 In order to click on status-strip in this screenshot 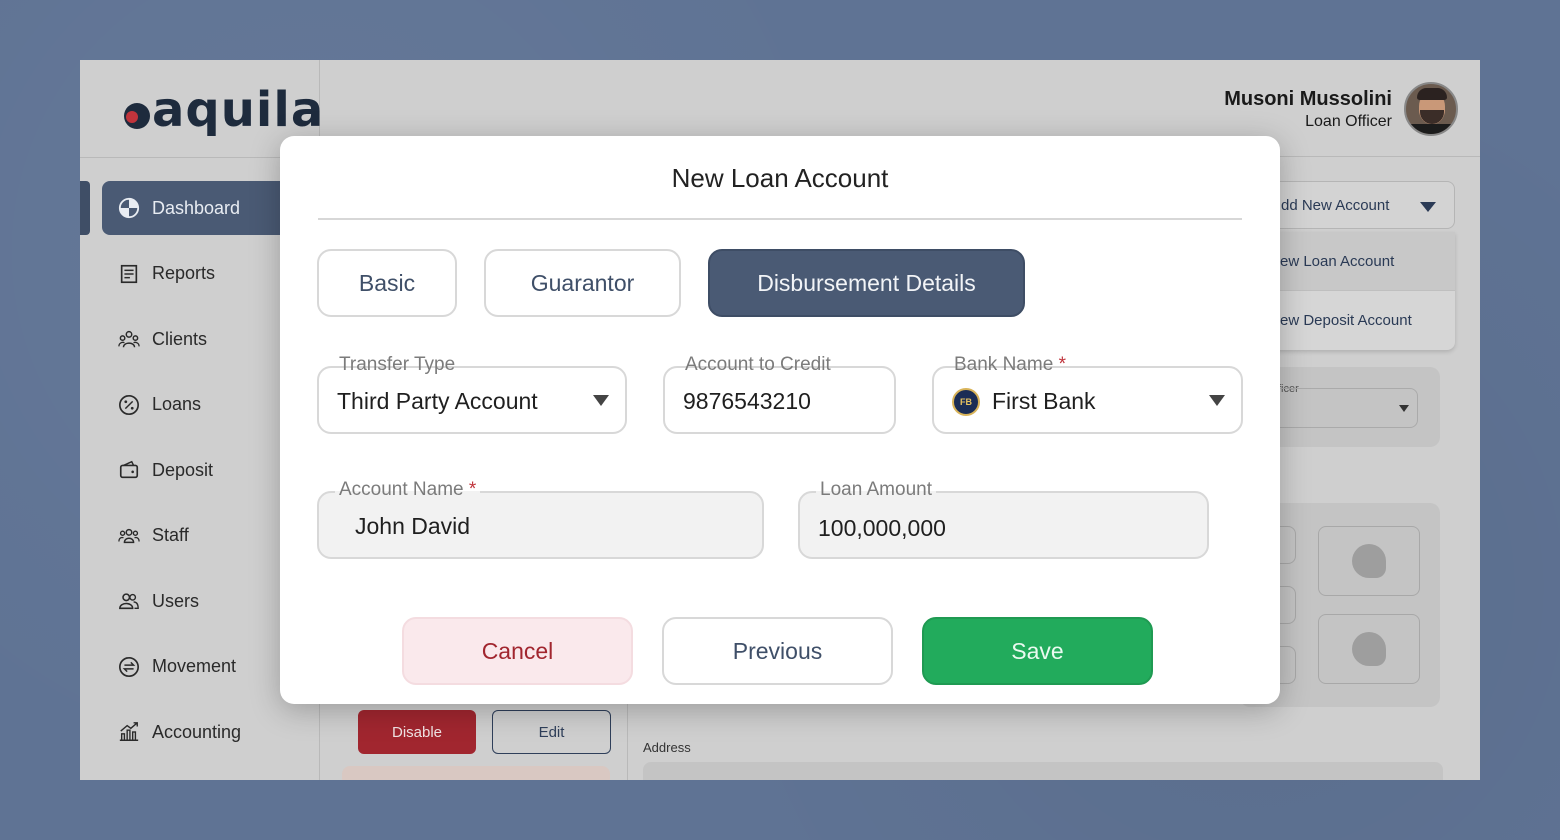, I will do `click(476, 773)`.